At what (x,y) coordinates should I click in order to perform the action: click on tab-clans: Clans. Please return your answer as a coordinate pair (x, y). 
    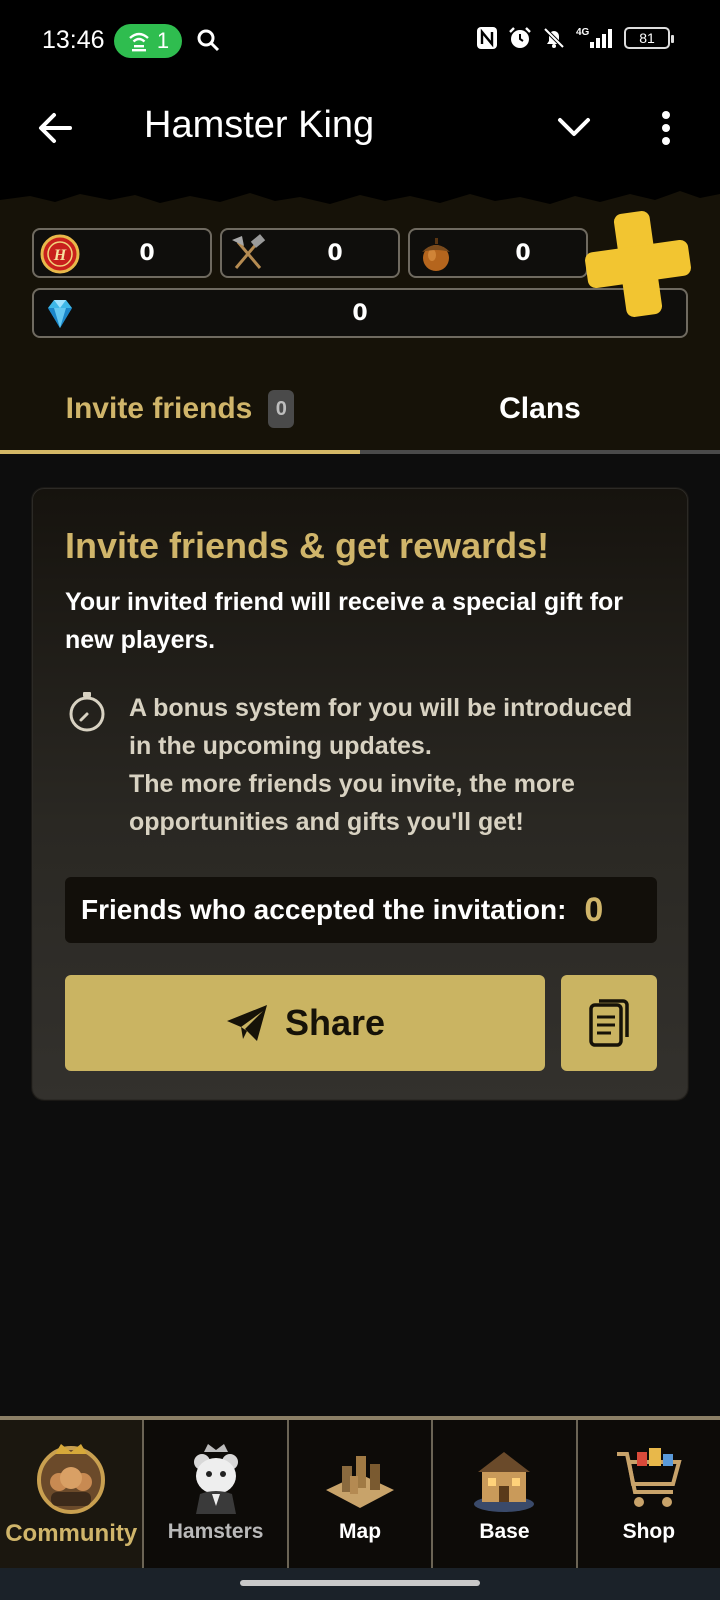
    Looking at the image, I should click on (540, 409).